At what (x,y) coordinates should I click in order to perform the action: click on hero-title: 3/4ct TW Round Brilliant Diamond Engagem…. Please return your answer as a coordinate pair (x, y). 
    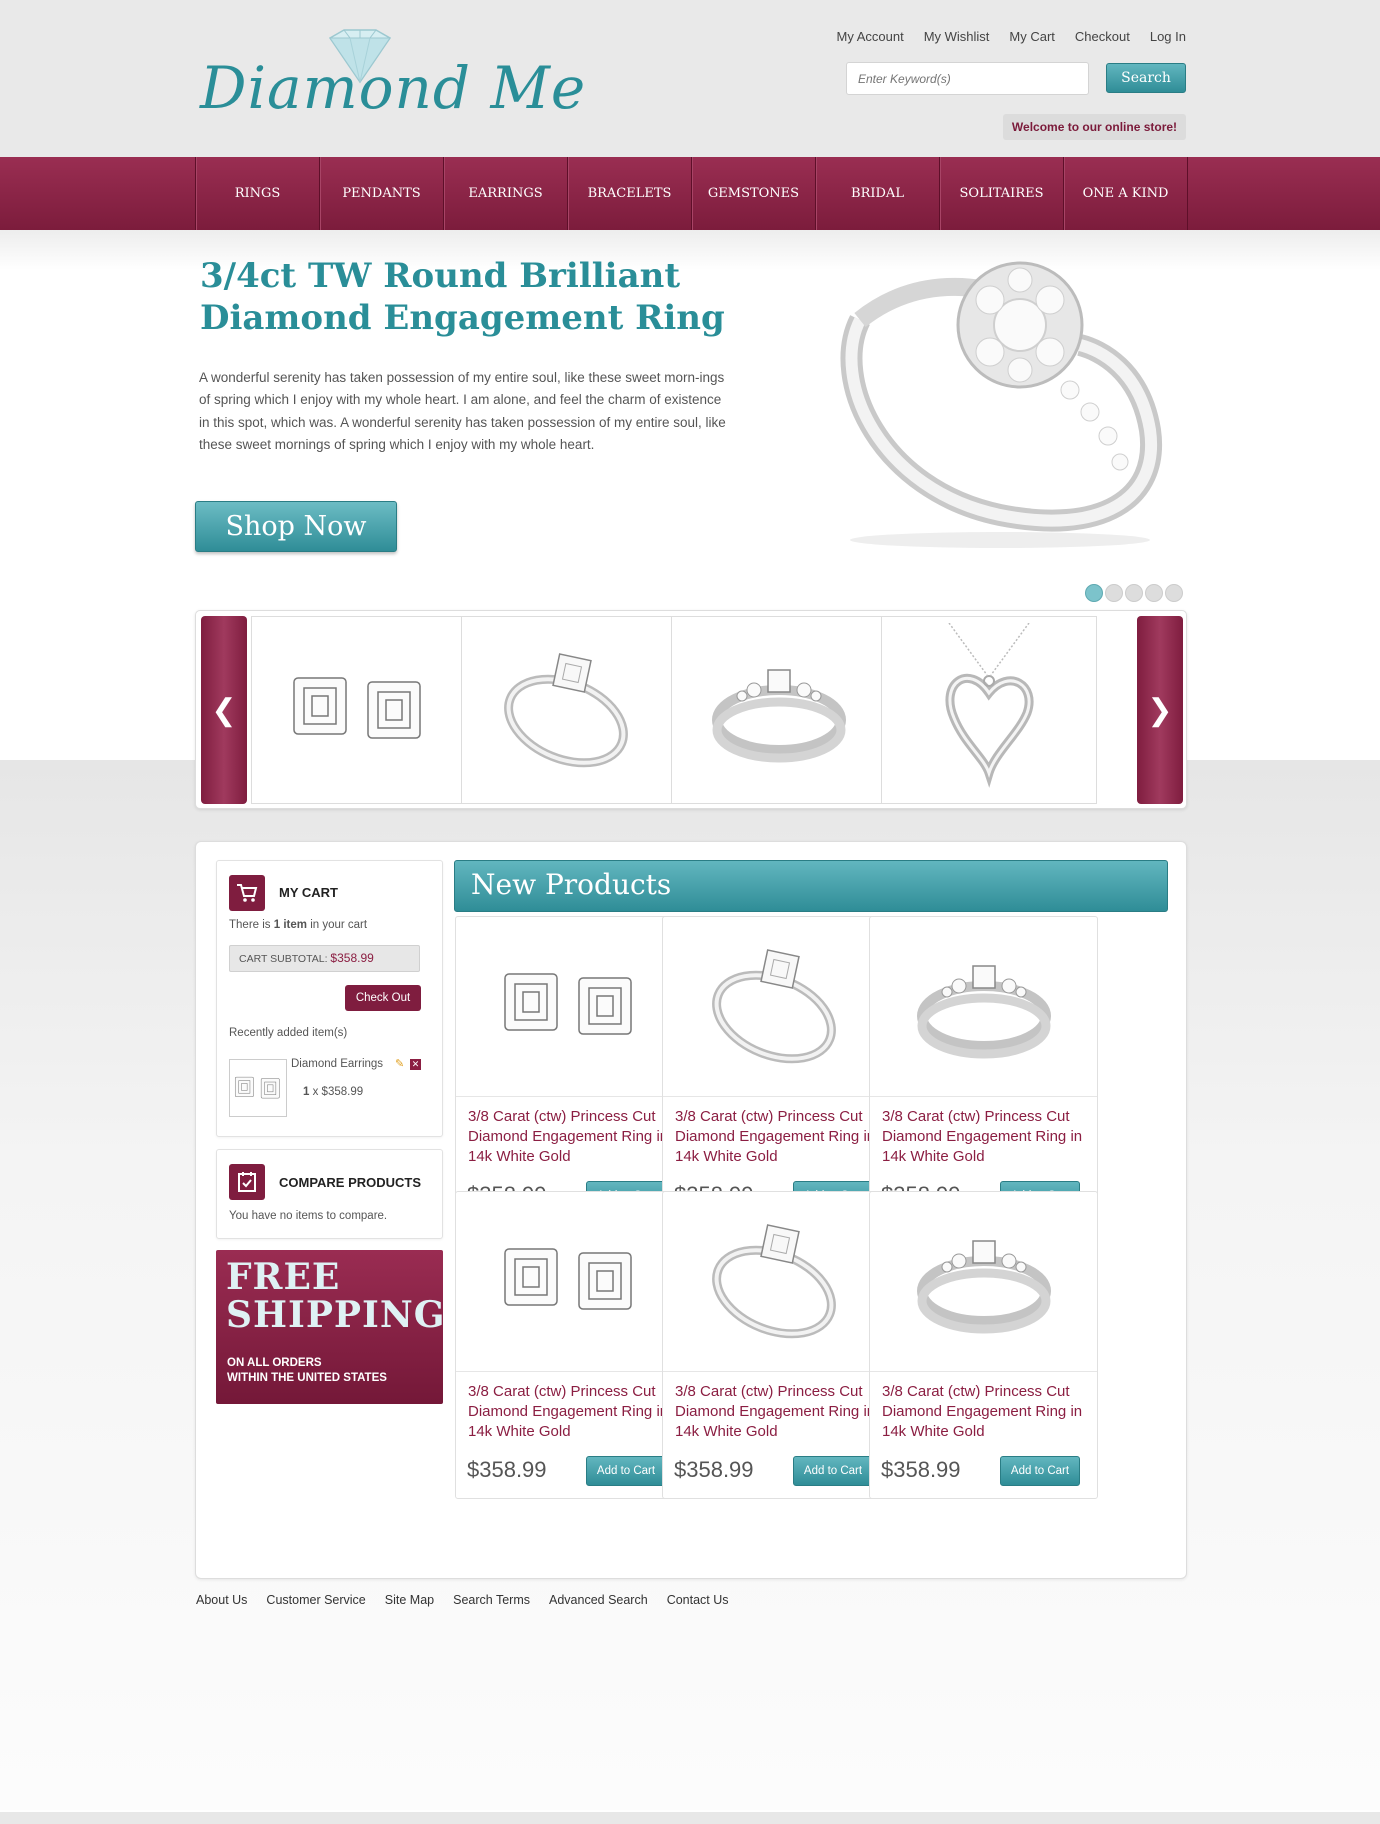
    Looking at the image, I should click on (462, 297).